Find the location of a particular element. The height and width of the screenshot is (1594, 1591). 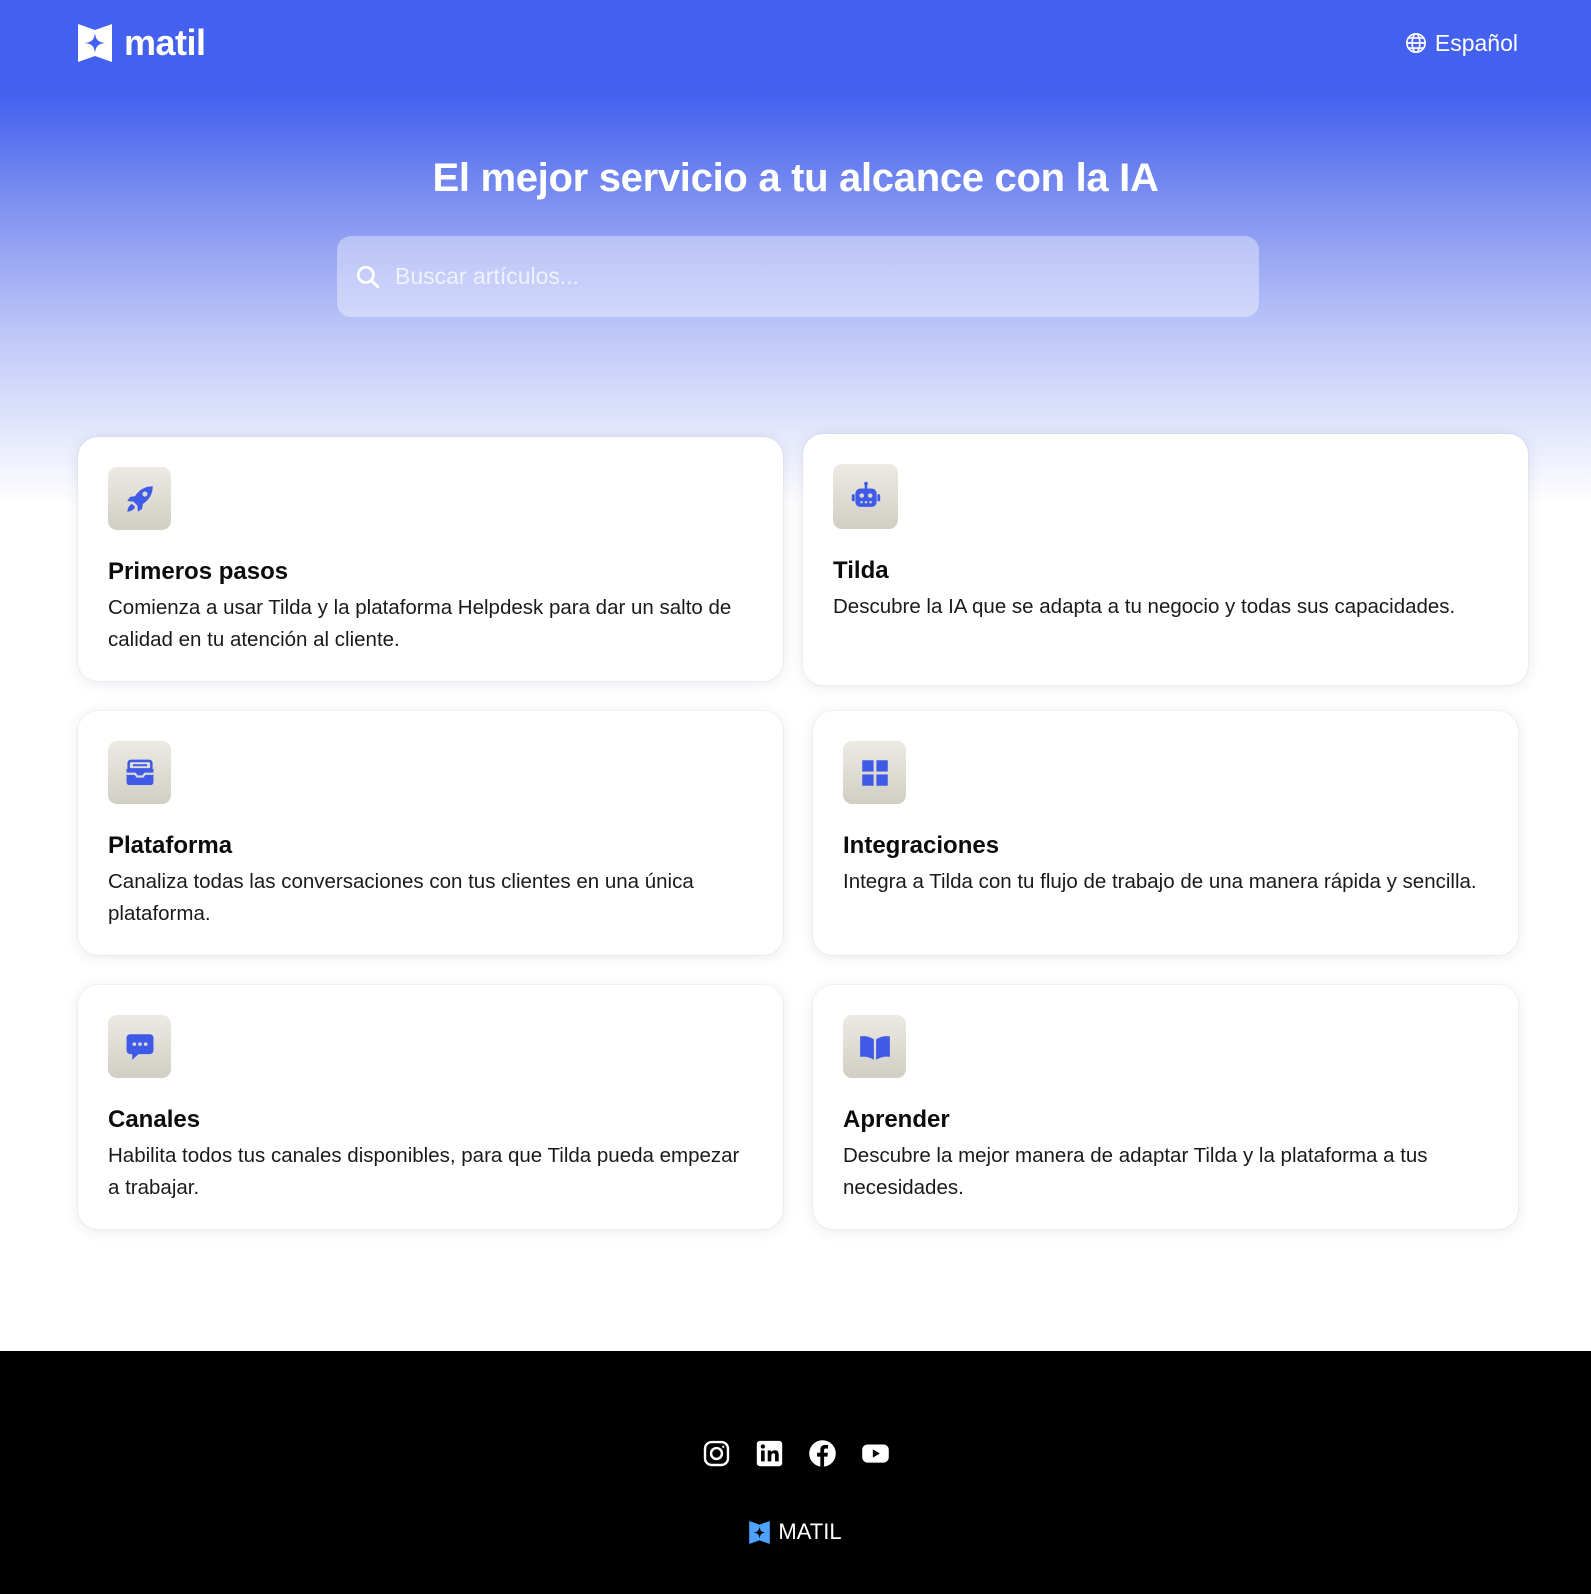

search-icon is located at coordinates (368, 276).